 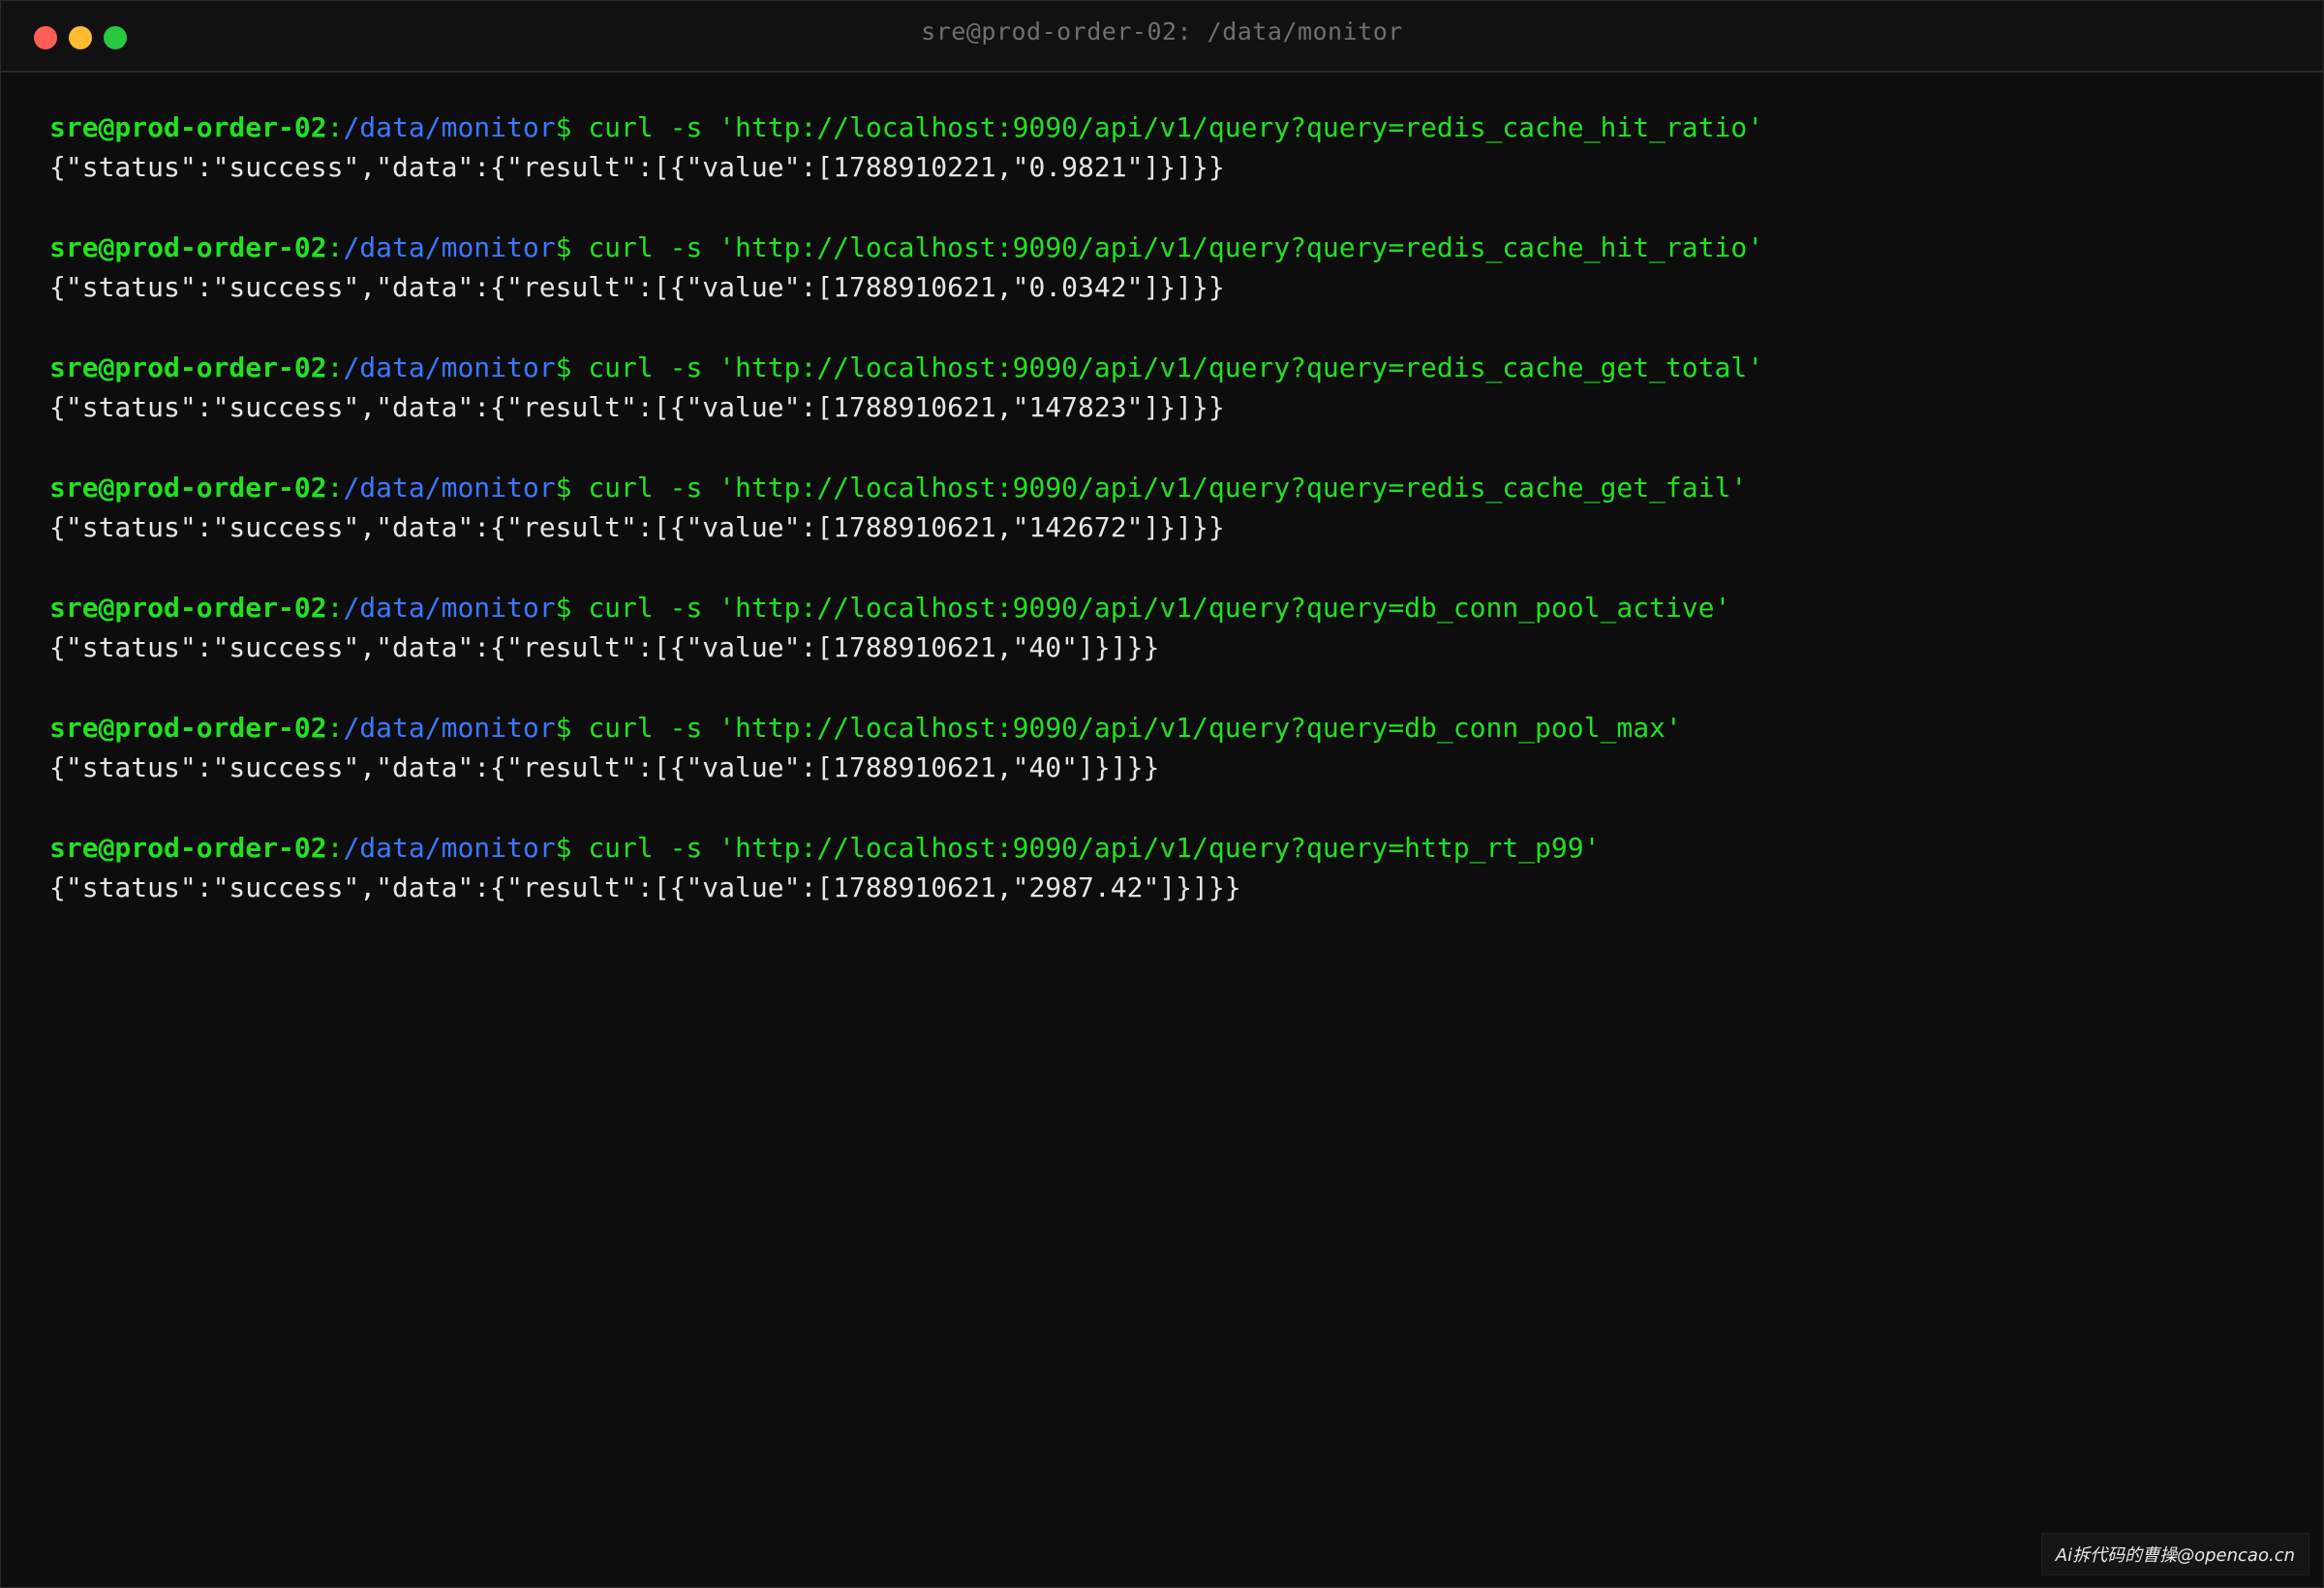 I want to click on window-title: sre@prod-order-02: /data/monitor, so click(x=1162, y=31).